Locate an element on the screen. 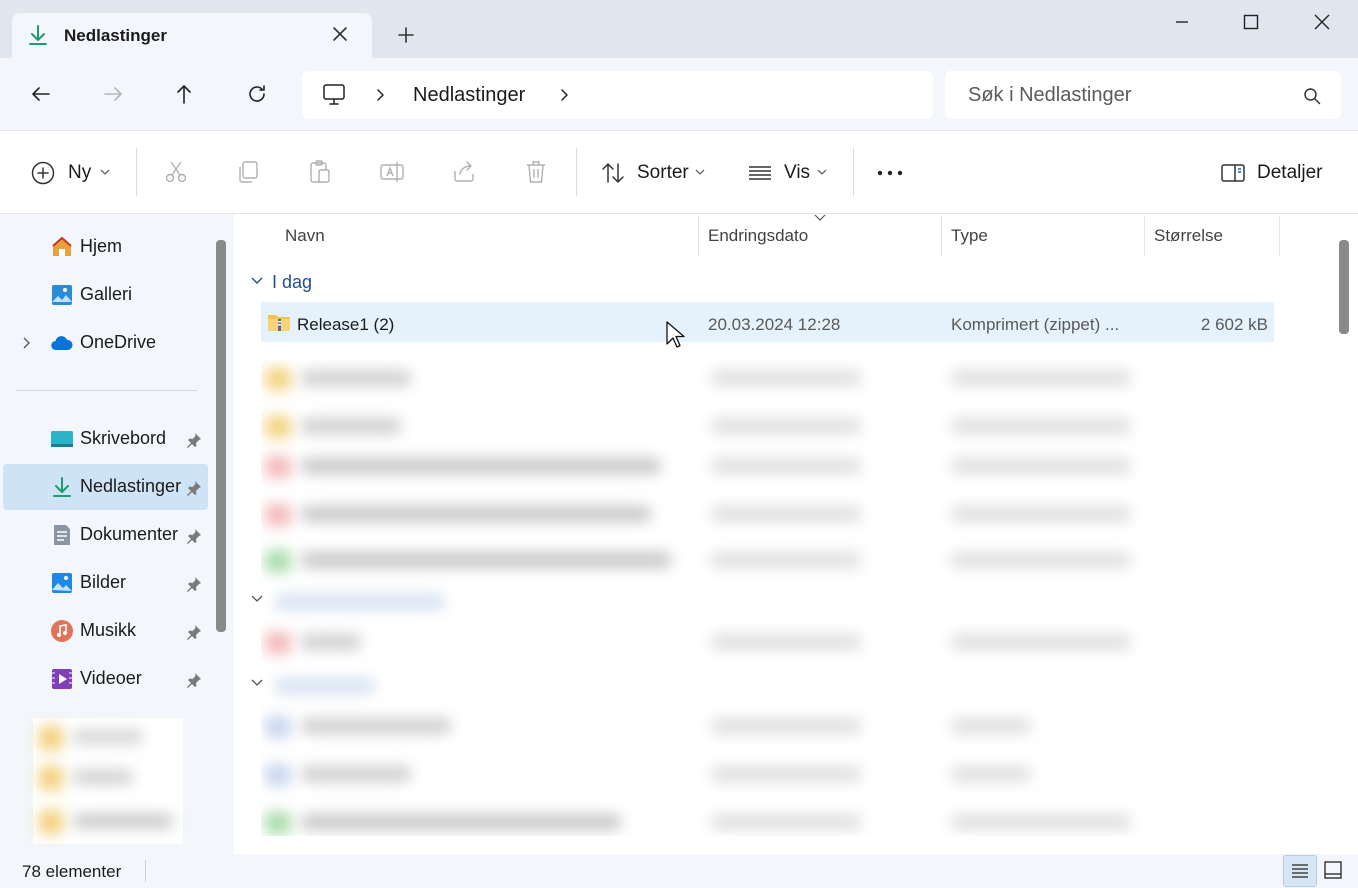  close-window-icon is located at coordinates (1322, 22).